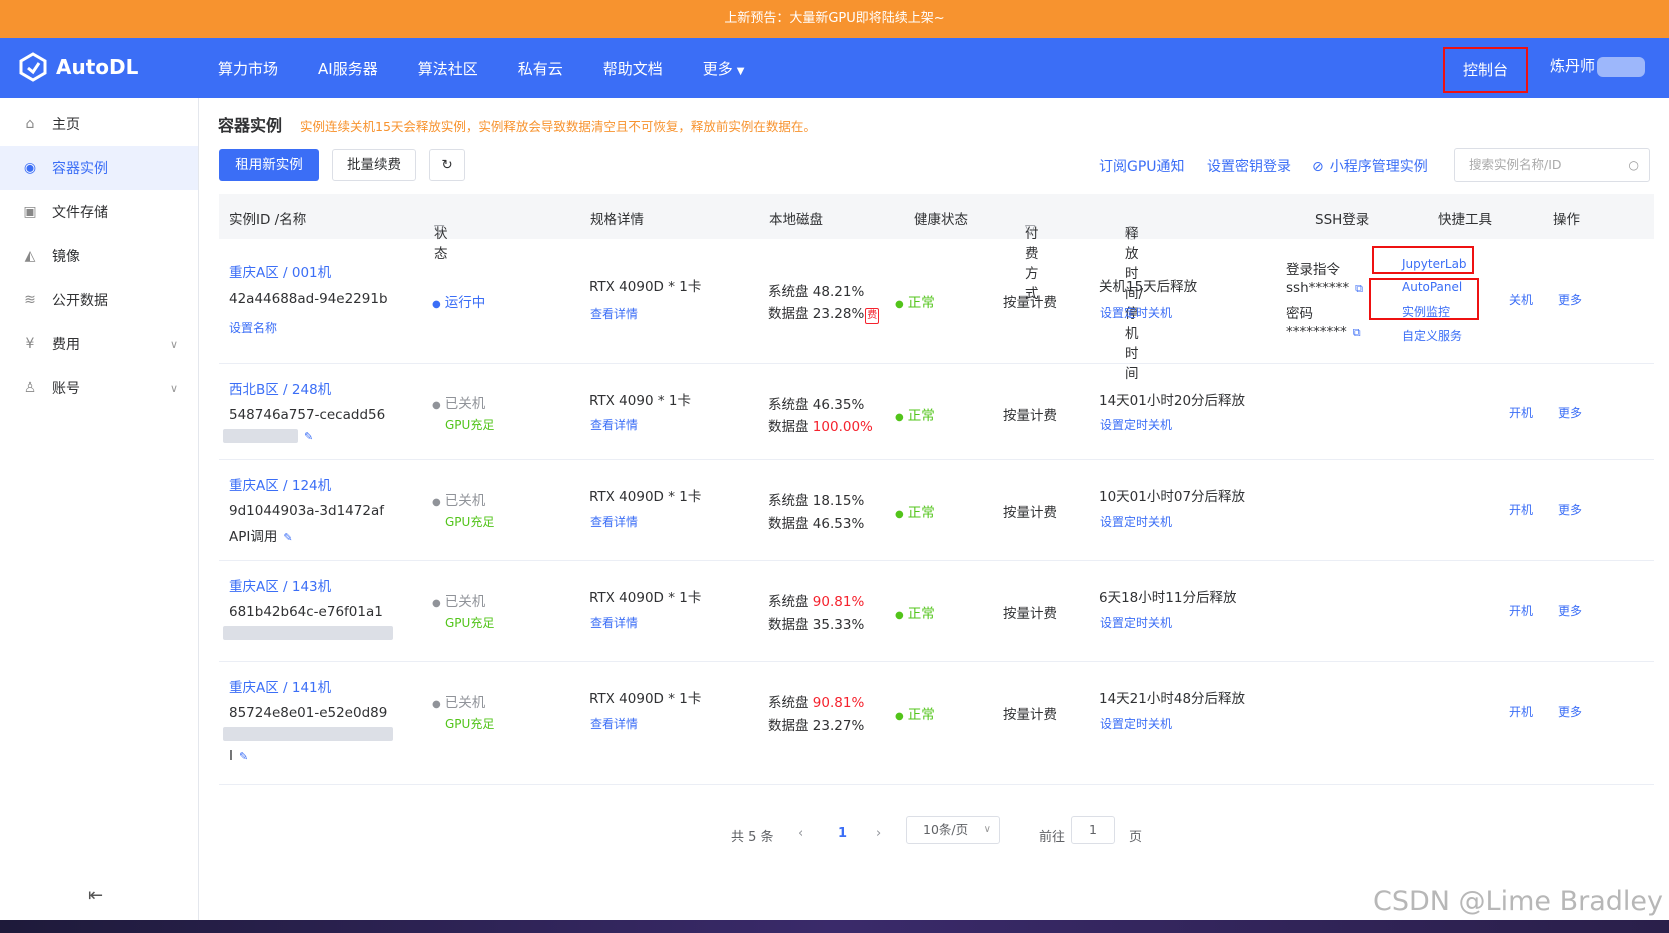  Describe the element at coordinates (280, 585) in the screenshot. I see `instance-region: 重庆A区 / 143机` at that location.